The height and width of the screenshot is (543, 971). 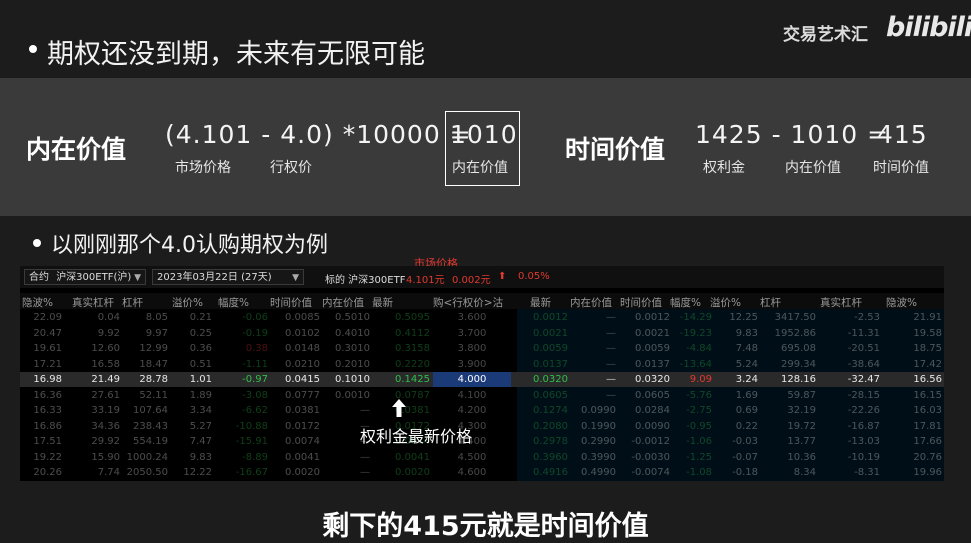 What do you see at coordinates (598, 426) in the screenshot?
I see `table-cell: 0.1990` at bounding box center [598, 426].